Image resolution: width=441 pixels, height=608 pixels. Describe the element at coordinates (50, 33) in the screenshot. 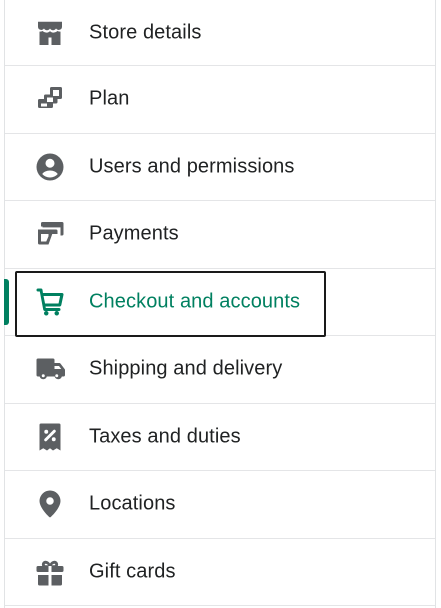

I see `store-icon` at that location.